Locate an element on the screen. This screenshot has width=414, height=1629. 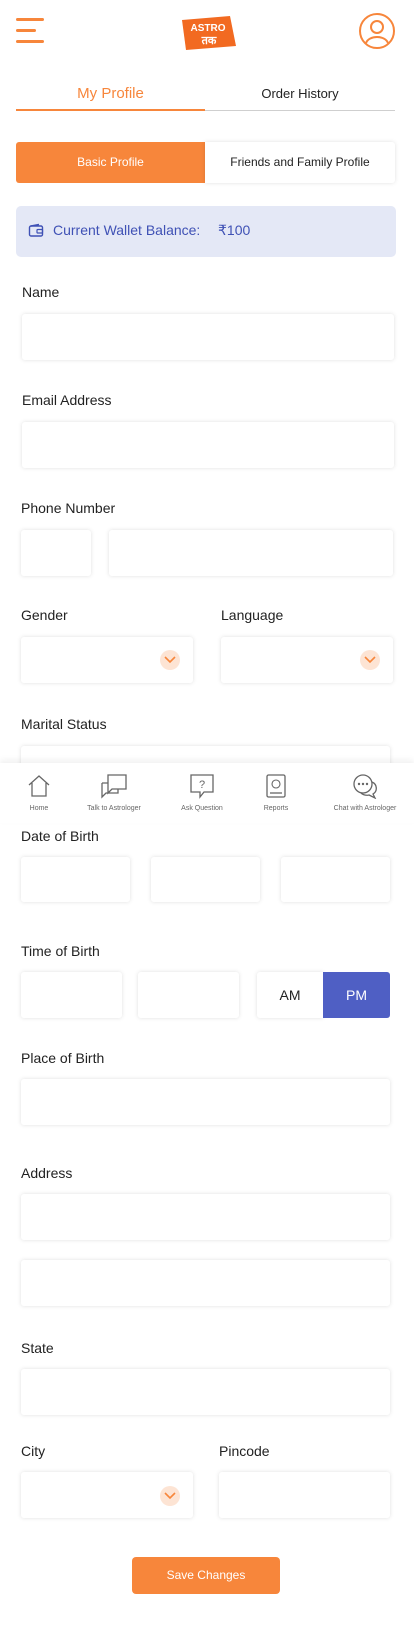
marital-status-label: Marital Status is located at coordinates (64, 724).